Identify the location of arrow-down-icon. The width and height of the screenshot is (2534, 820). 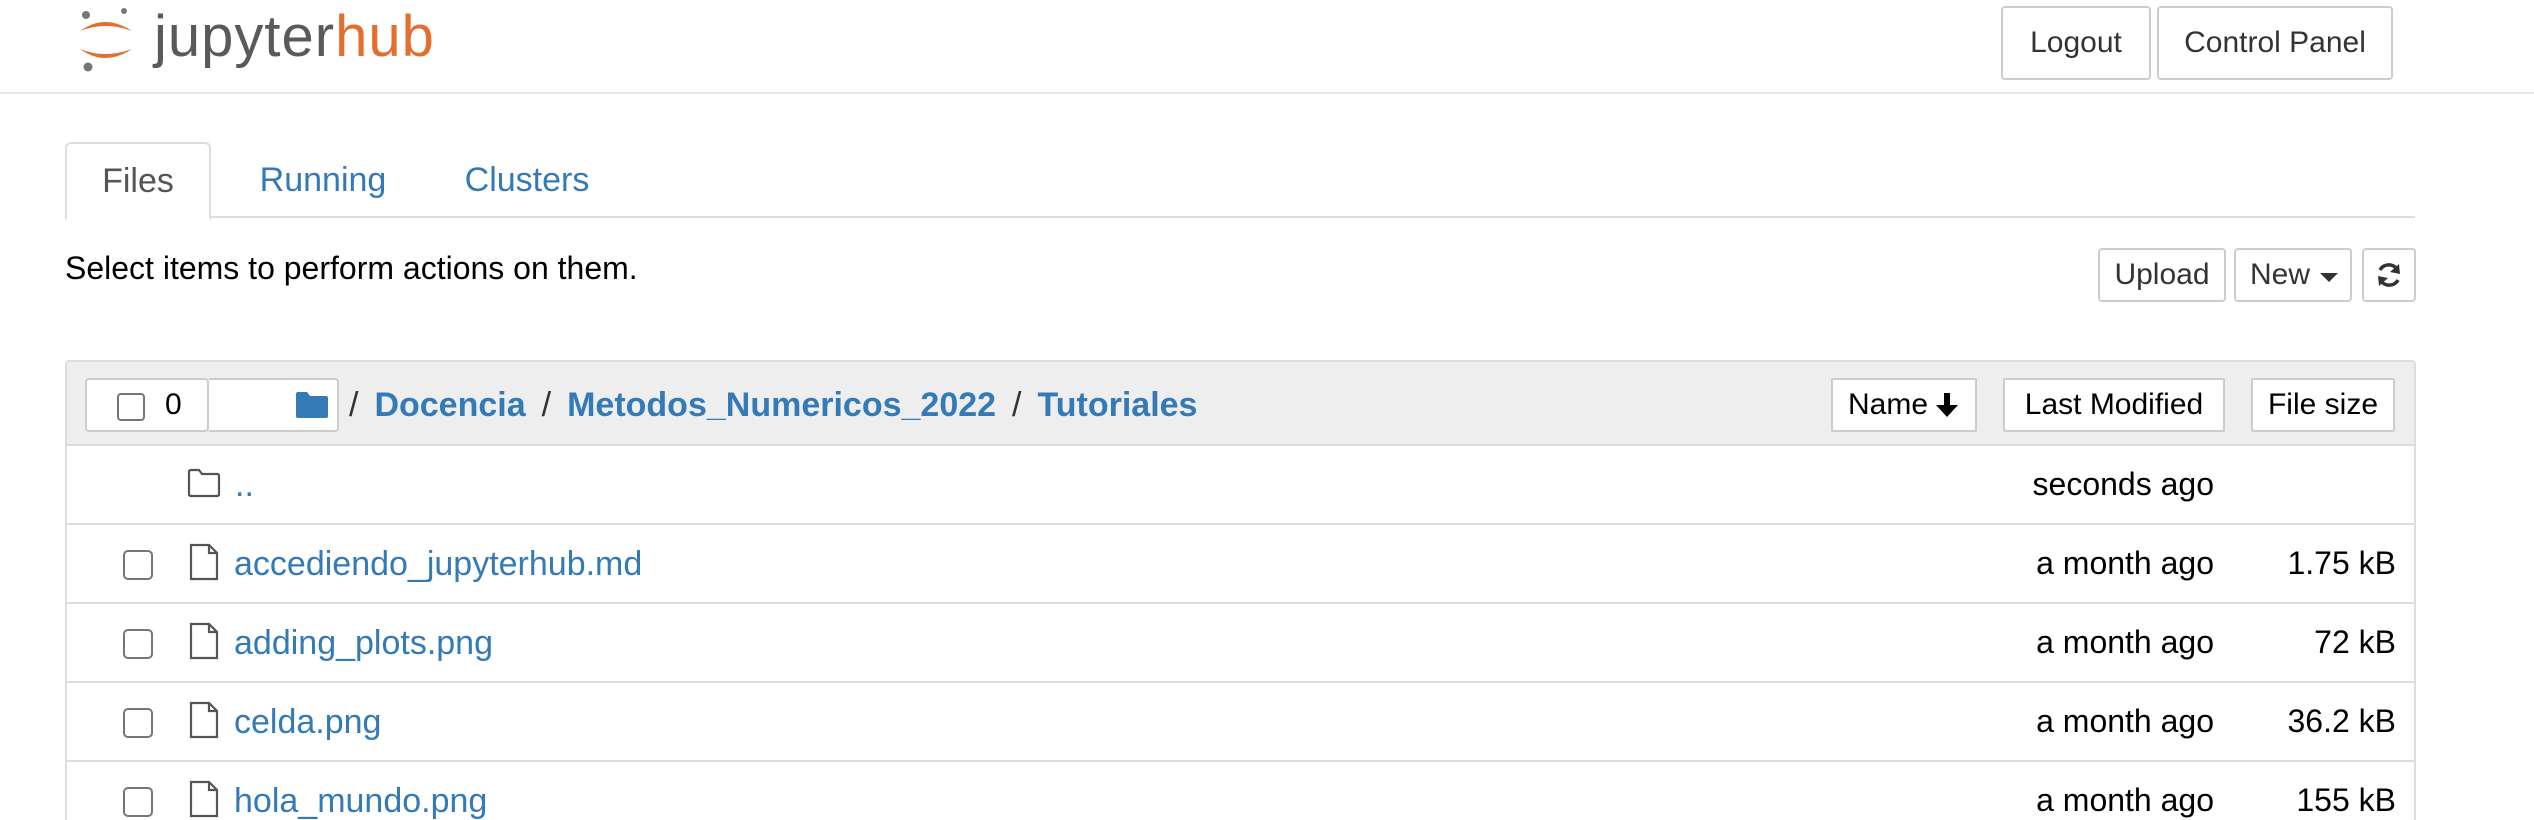
(1947, 405).